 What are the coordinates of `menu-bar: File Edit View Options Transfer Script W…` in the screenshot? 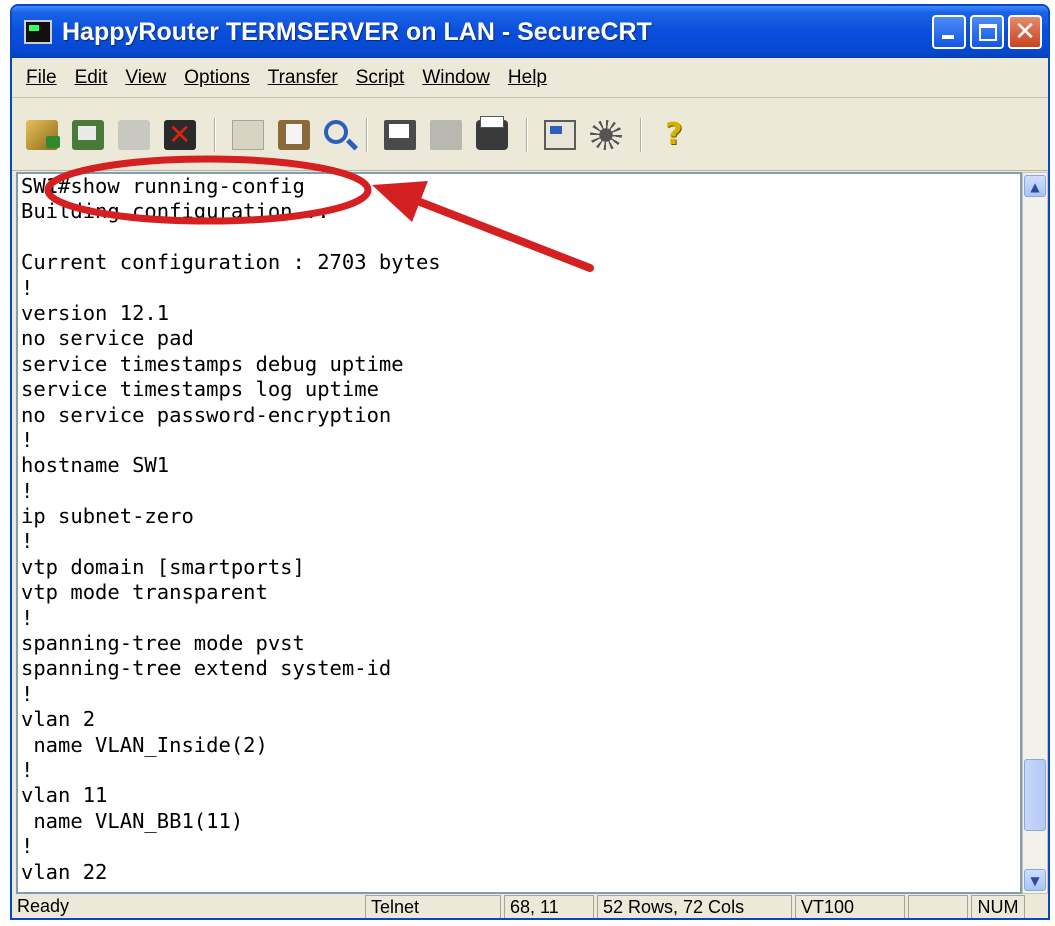 It's located at (530, 78).